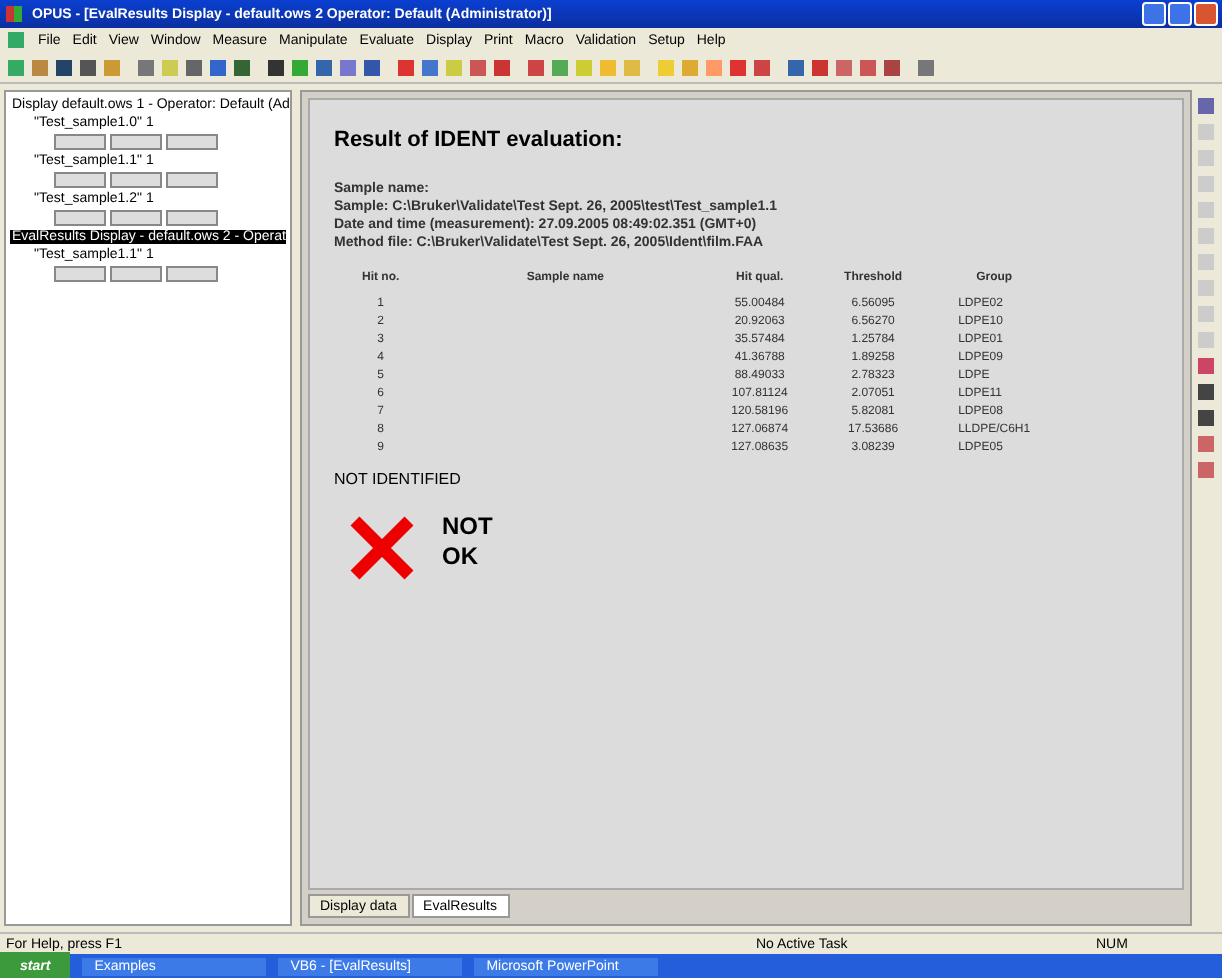 This screenshot has height=978, width=1222. I want to click on verdict-text: NOT IDENTIFIED, so click(398, 479).